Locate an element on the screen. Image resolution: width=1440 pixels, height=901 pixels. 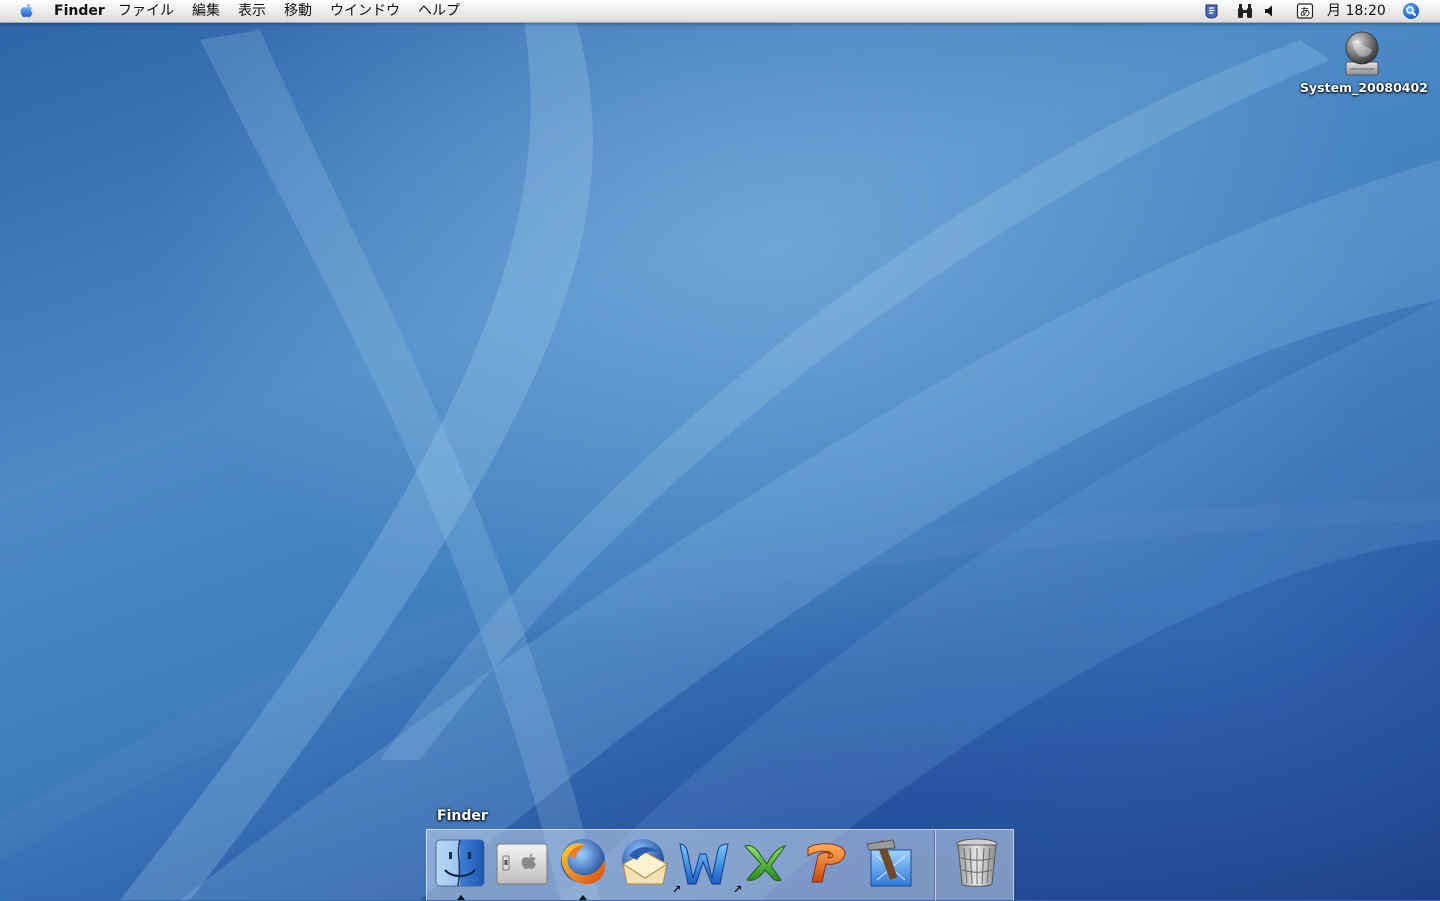
dock-item-excel: ↗ is located at coordinates (764, 865).